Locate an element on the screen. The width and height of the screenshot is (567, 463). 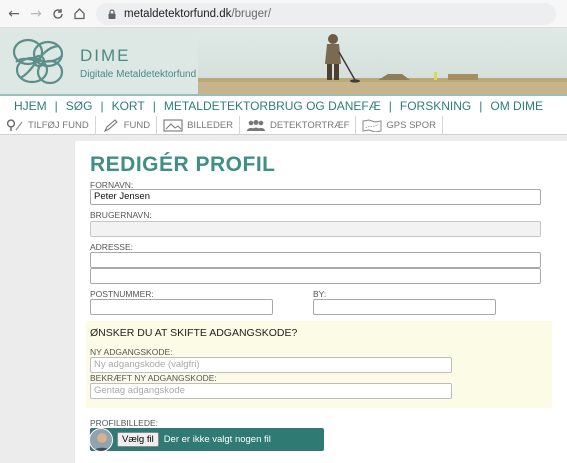
confirm-password-field: Gentag adgangskode is located at coordinates (271, 391).